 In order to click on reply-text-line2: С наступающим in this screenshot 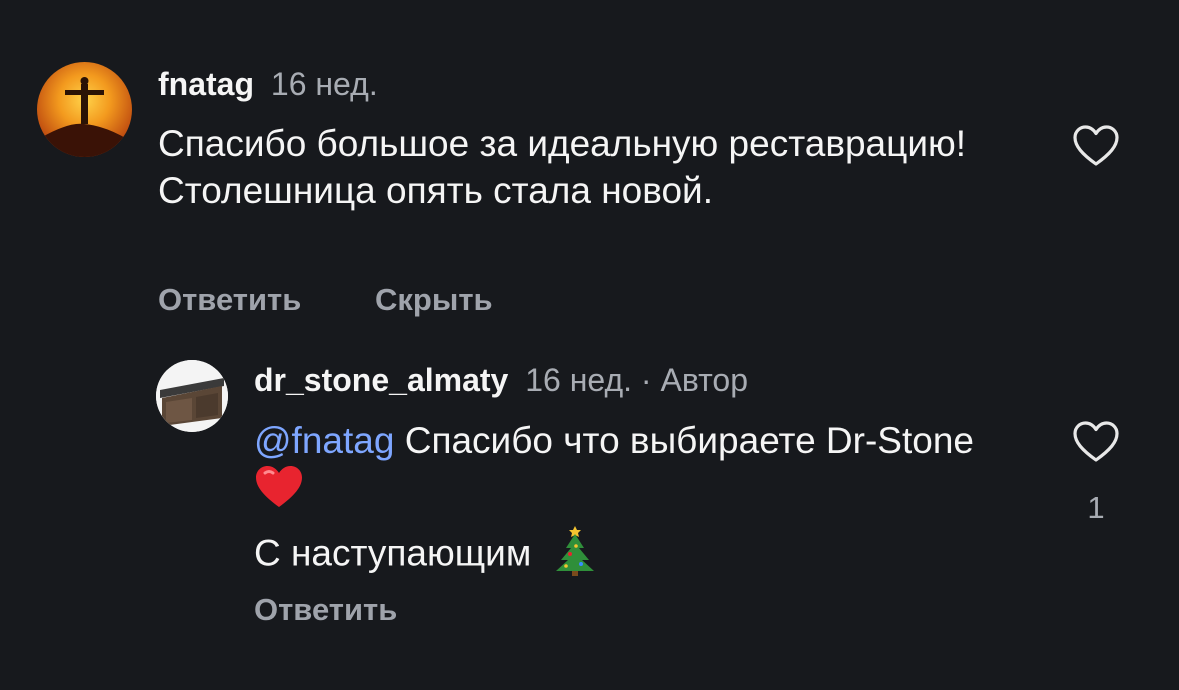, I will do `click(426, 555)`.